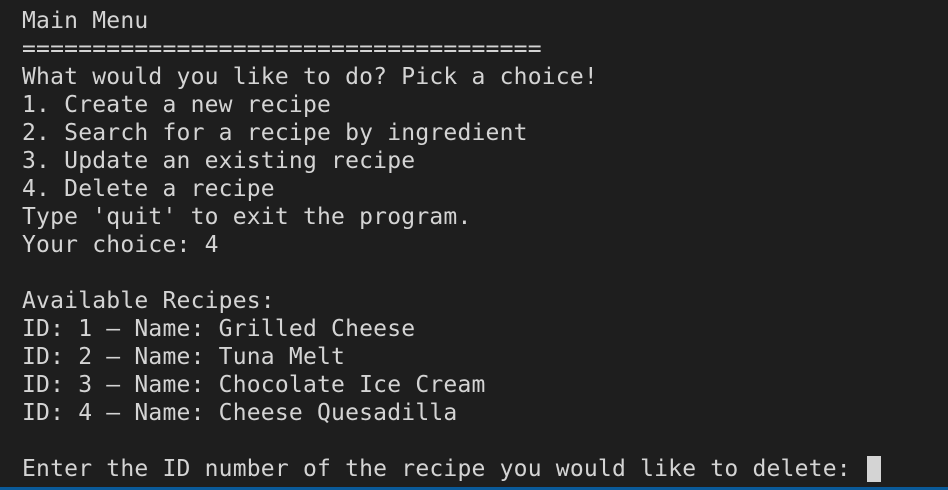  Describe the element at coordinates (177, 105) in the screenshot. I see `menu-option-create: 1. Create a new recipe` at that location.